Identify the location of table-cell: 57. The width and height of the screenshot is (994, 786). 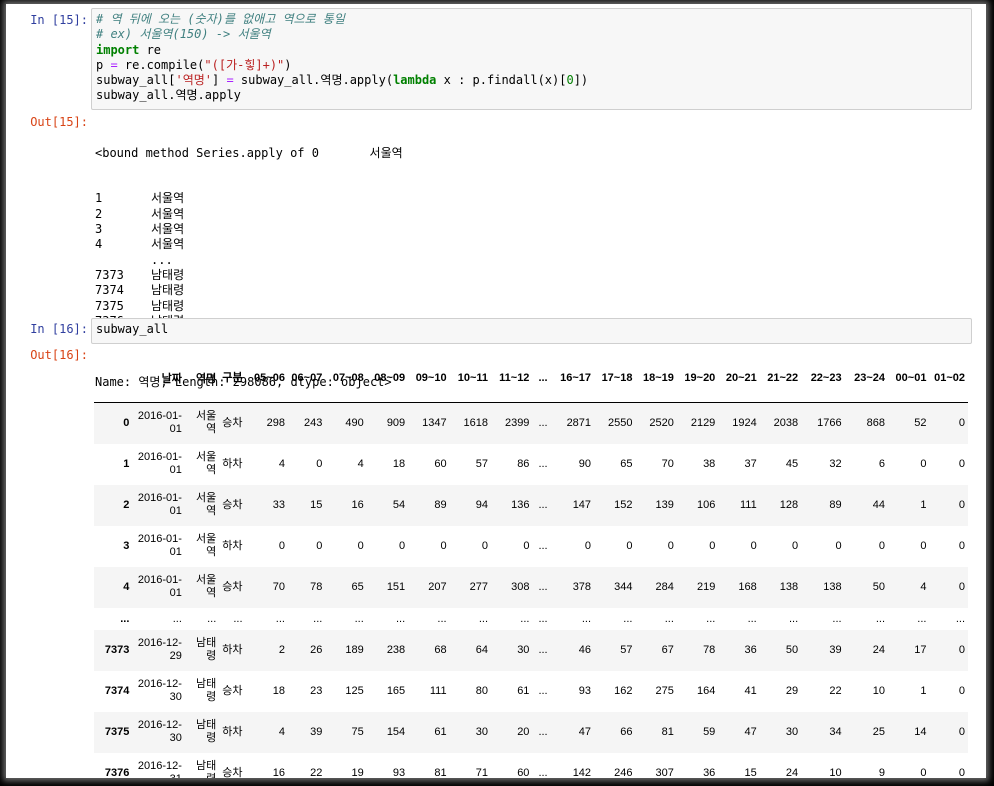
(482, 464).